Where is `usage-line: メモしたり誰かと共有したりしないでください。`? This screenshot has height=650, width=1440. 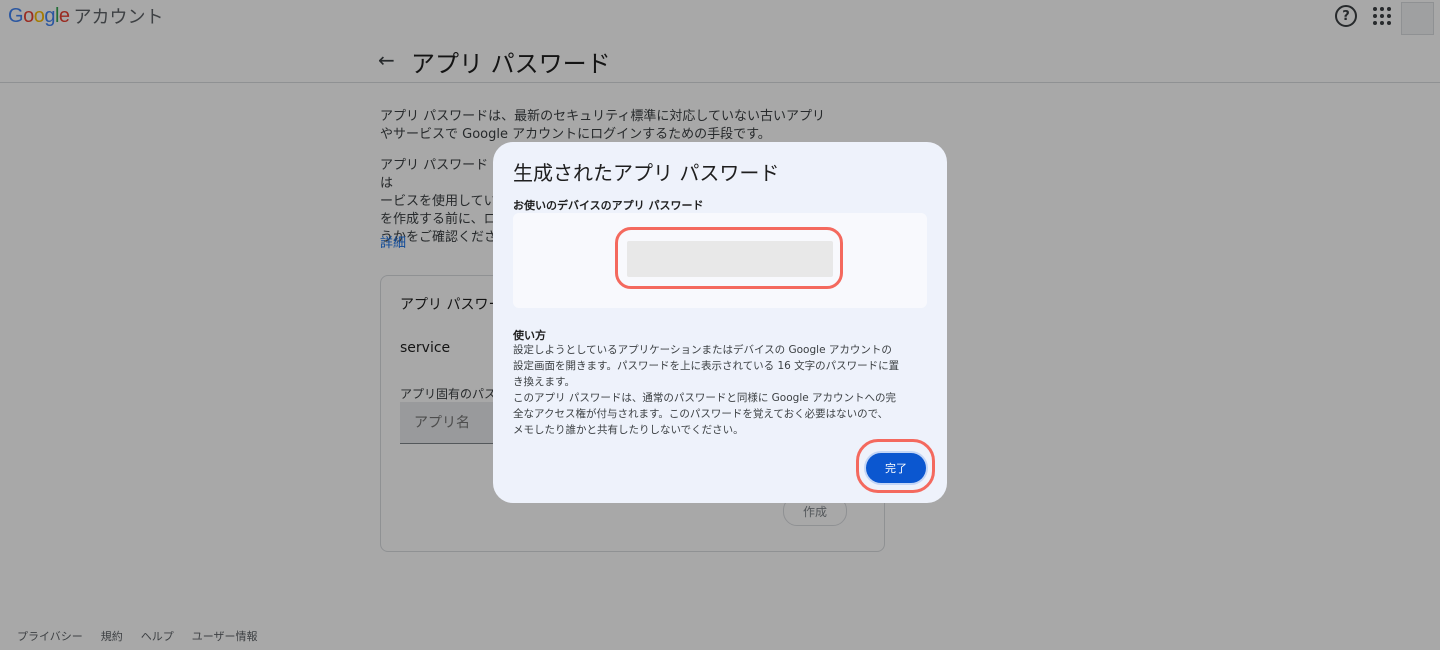 usage-line: メモしたり誰かと共有したりしないでください。 is located at coordinates (628, 430).